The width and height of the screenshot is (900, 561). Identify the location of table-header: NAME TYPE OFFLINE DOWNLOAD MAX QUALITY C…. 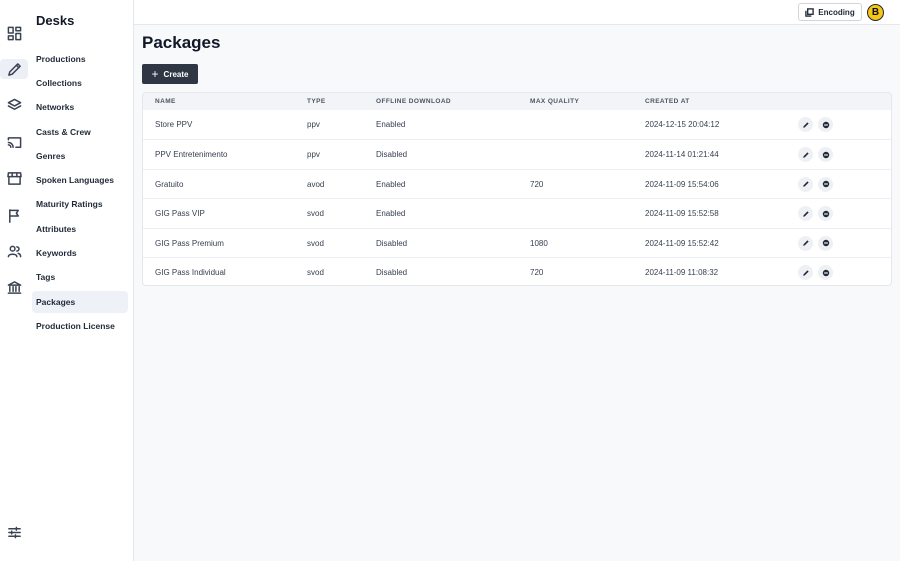
(517, 101).